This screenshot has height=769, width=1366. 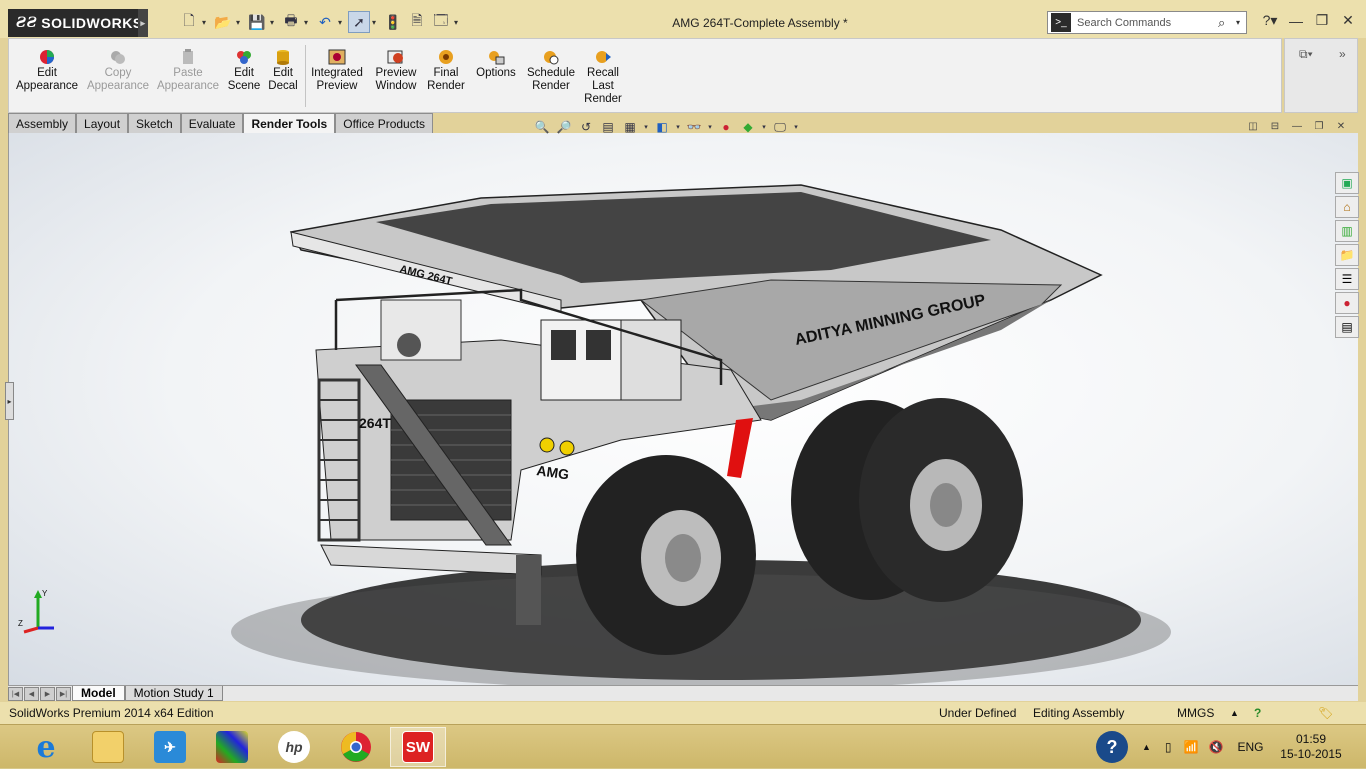 What do you see at coordinates (796, 127) in the screenshot?
I see `view-settings-dropdown-icon: ▾` at bounding box center [796, 127].